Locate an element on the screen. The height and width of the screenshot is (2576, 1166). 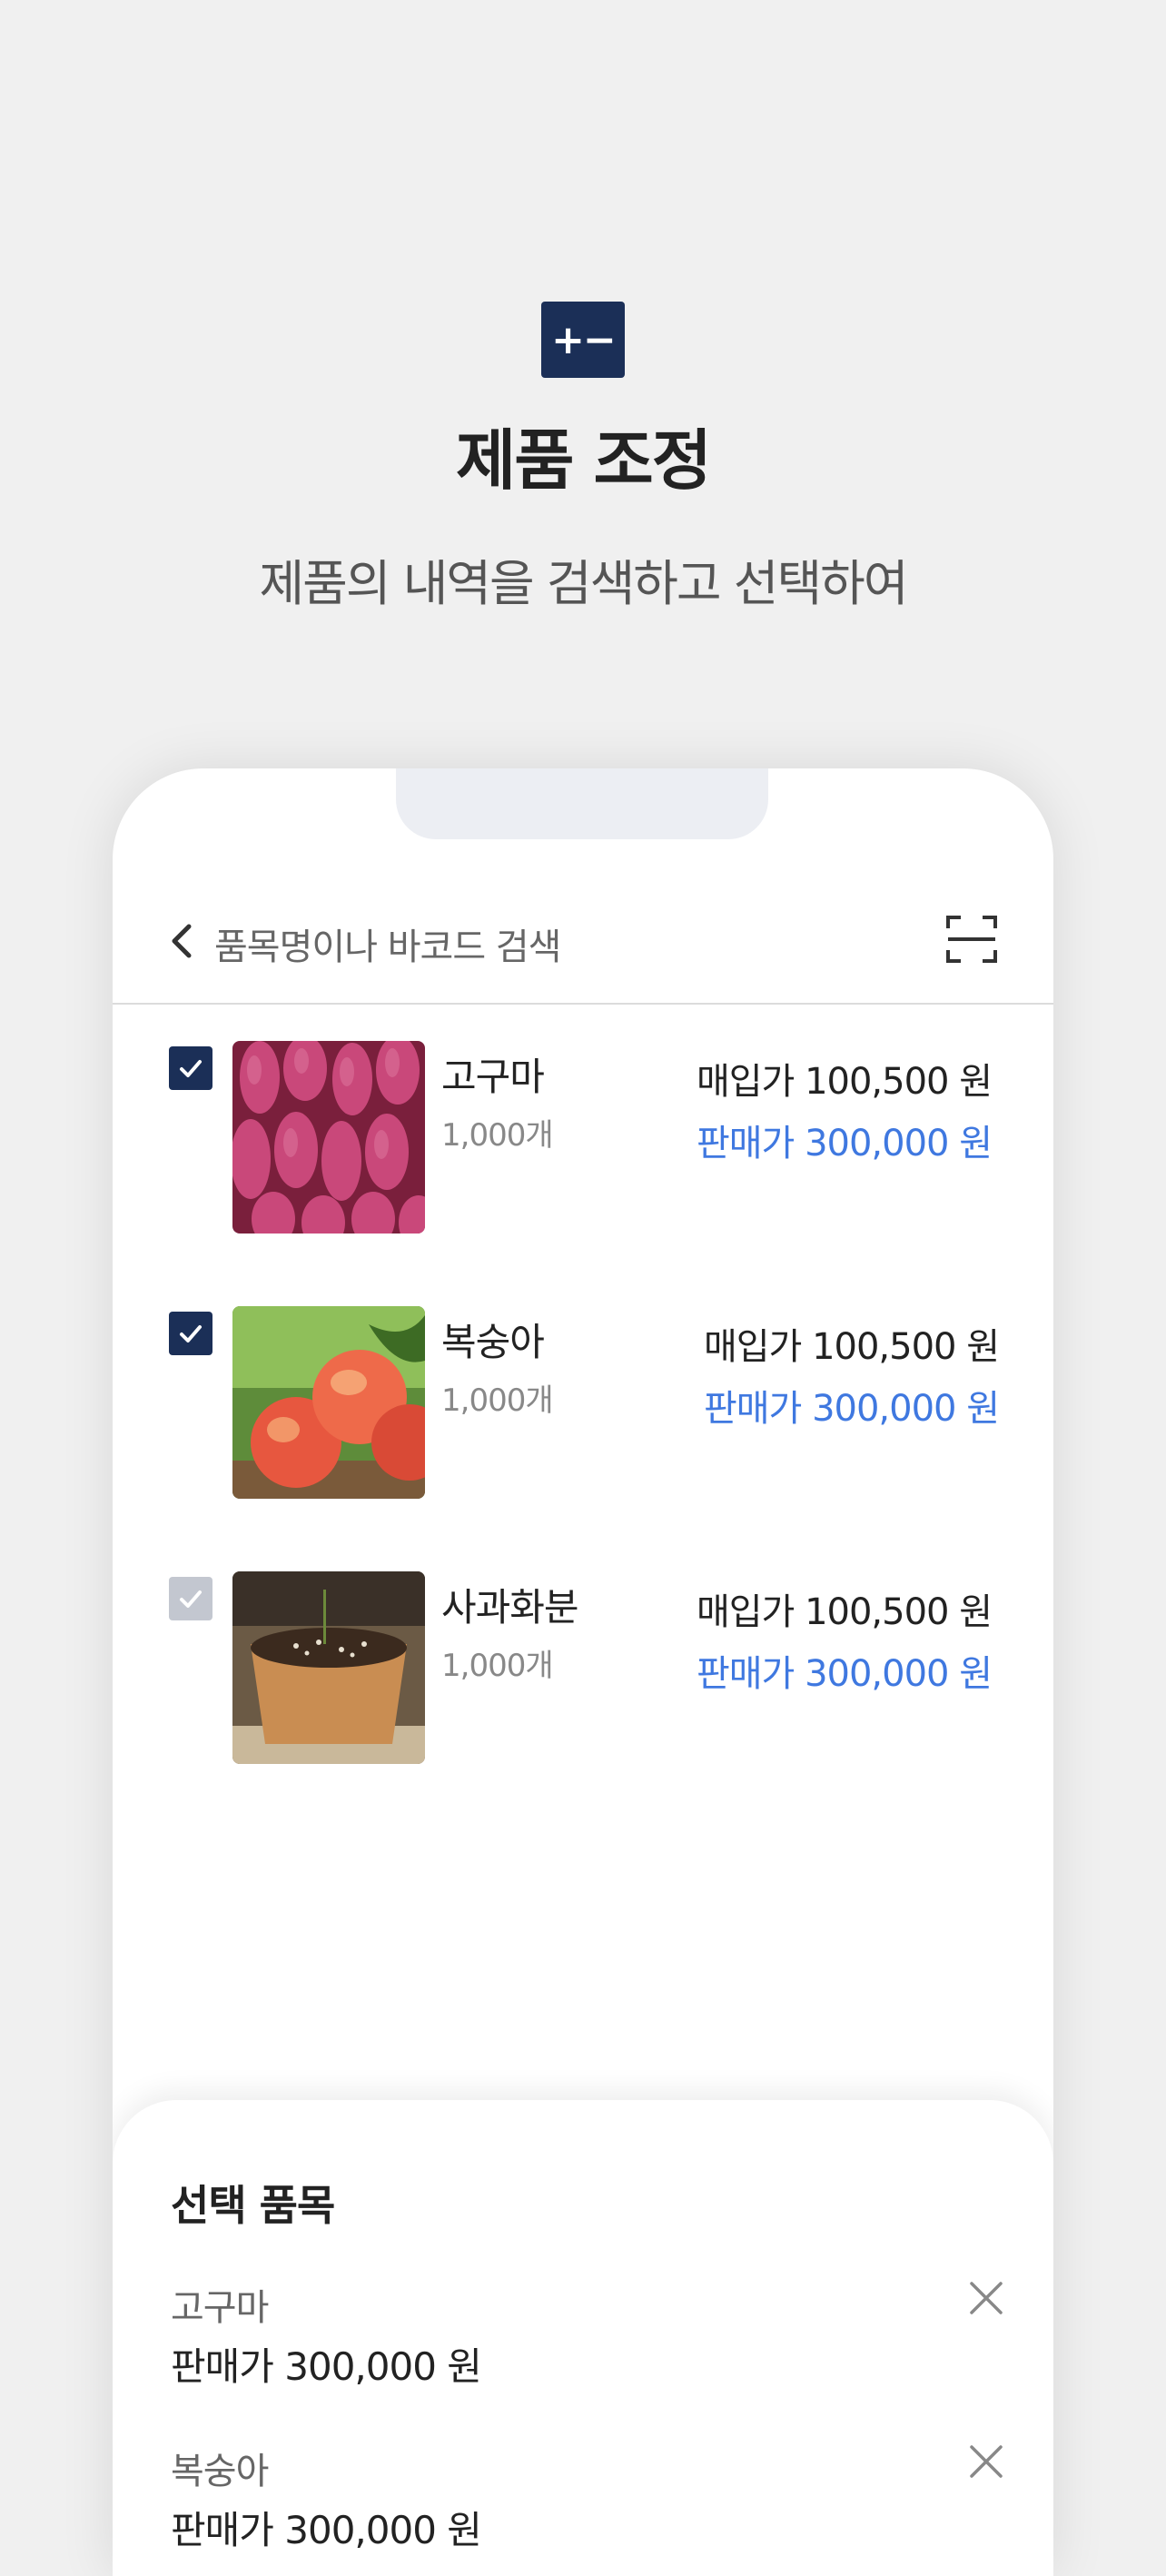
list-item: 사과화분 1,000개 매입가 100,500 원 판매가 300,000 원 is located at coordinates (583, 1671).